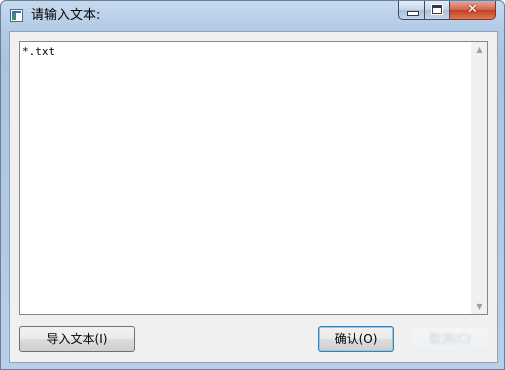 This screenshot has height=370, width=505. Describe the element at coordinates (77, 339) in the screenshot. I see `import-text-button: 导入文本(I)` at that location.